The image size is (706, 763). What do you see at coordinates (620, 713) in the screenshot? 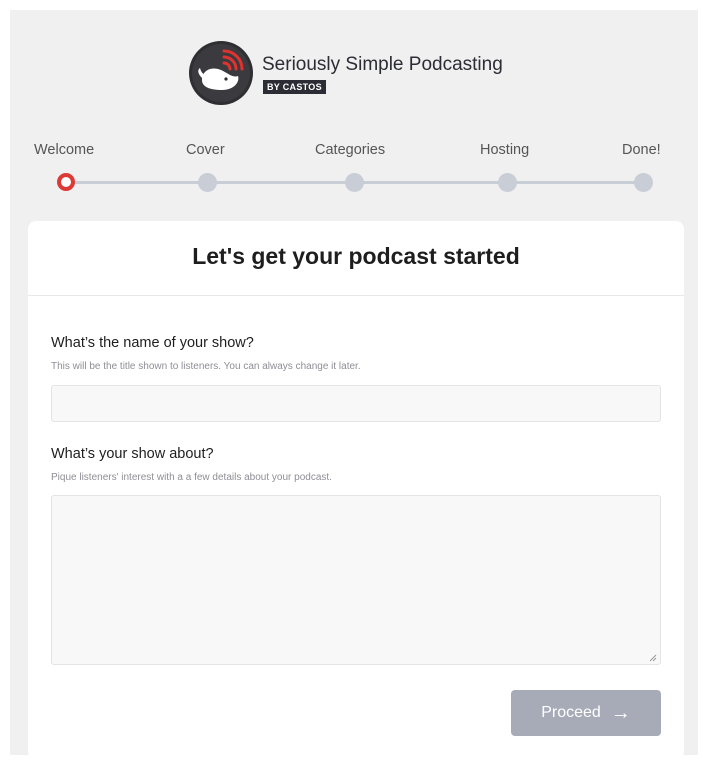
I see `arrow-right-icon: →` at bounding box center [620, 713].